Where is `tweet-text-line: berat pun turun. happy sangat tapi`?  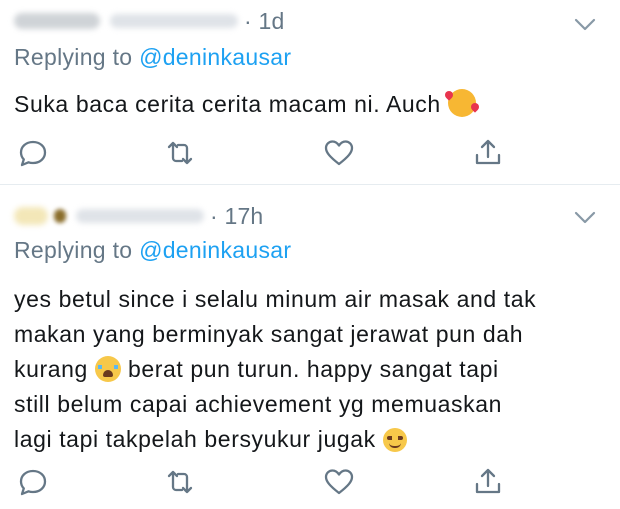
tweet-text-line: berat pun turun. happy sangat tapi is located at coordinates (313, 369).